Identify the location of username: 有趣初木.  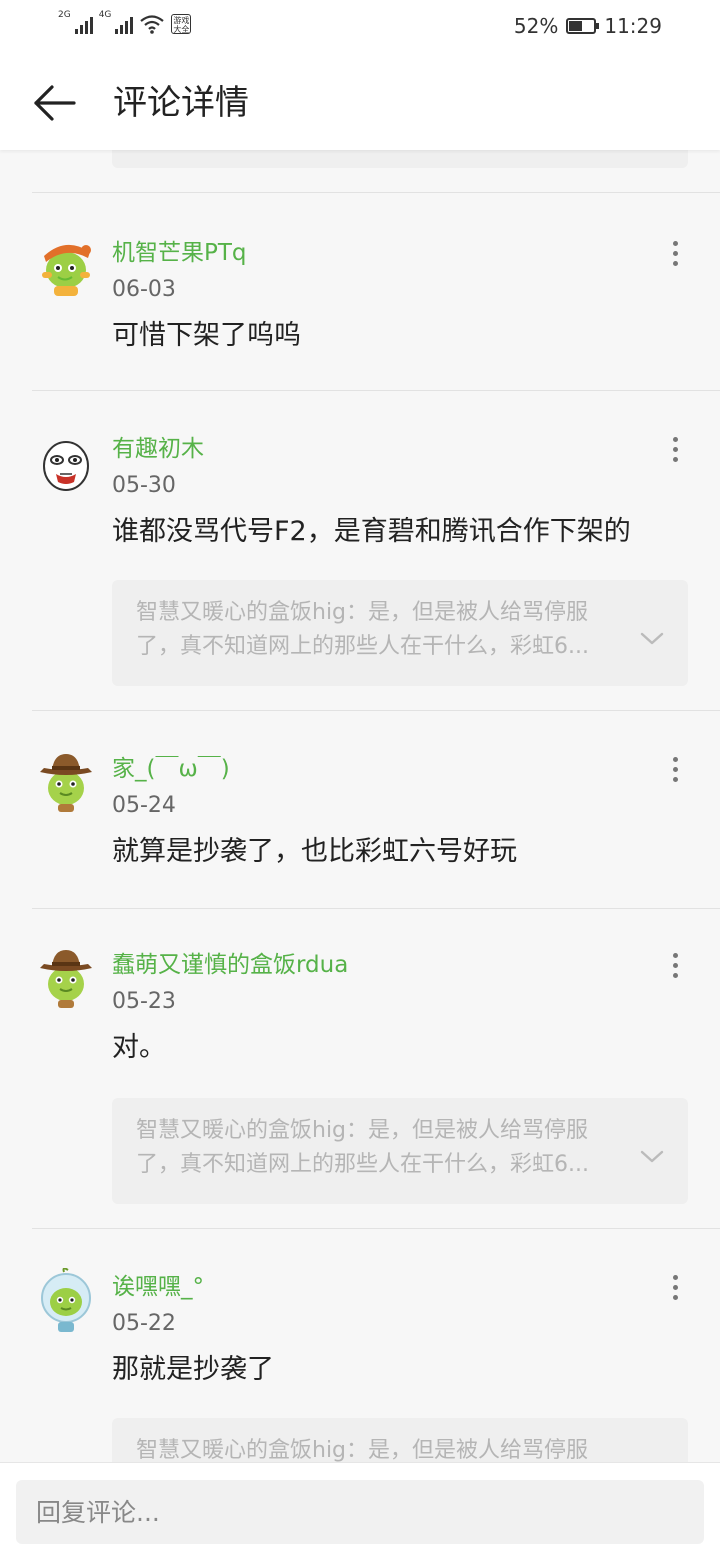
(158, 449).